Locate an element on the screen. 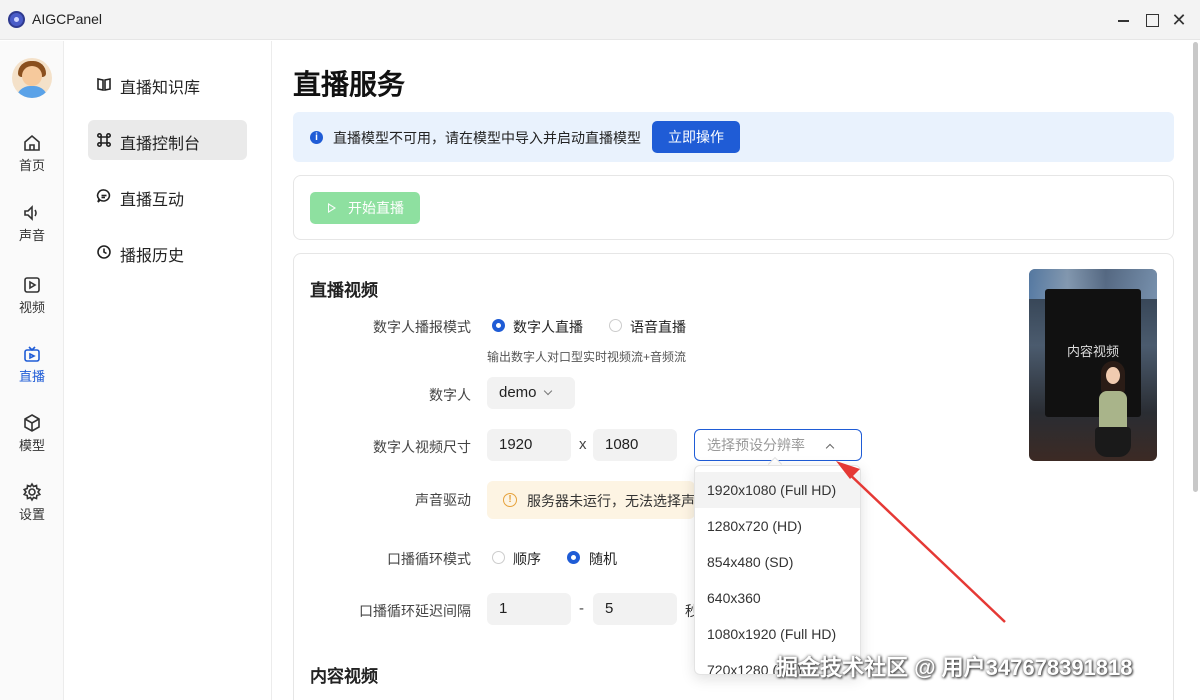 This screenshot has width=1200, height=700. sidebar-item-history: 播报历史 is located at coordinates (167, 252).